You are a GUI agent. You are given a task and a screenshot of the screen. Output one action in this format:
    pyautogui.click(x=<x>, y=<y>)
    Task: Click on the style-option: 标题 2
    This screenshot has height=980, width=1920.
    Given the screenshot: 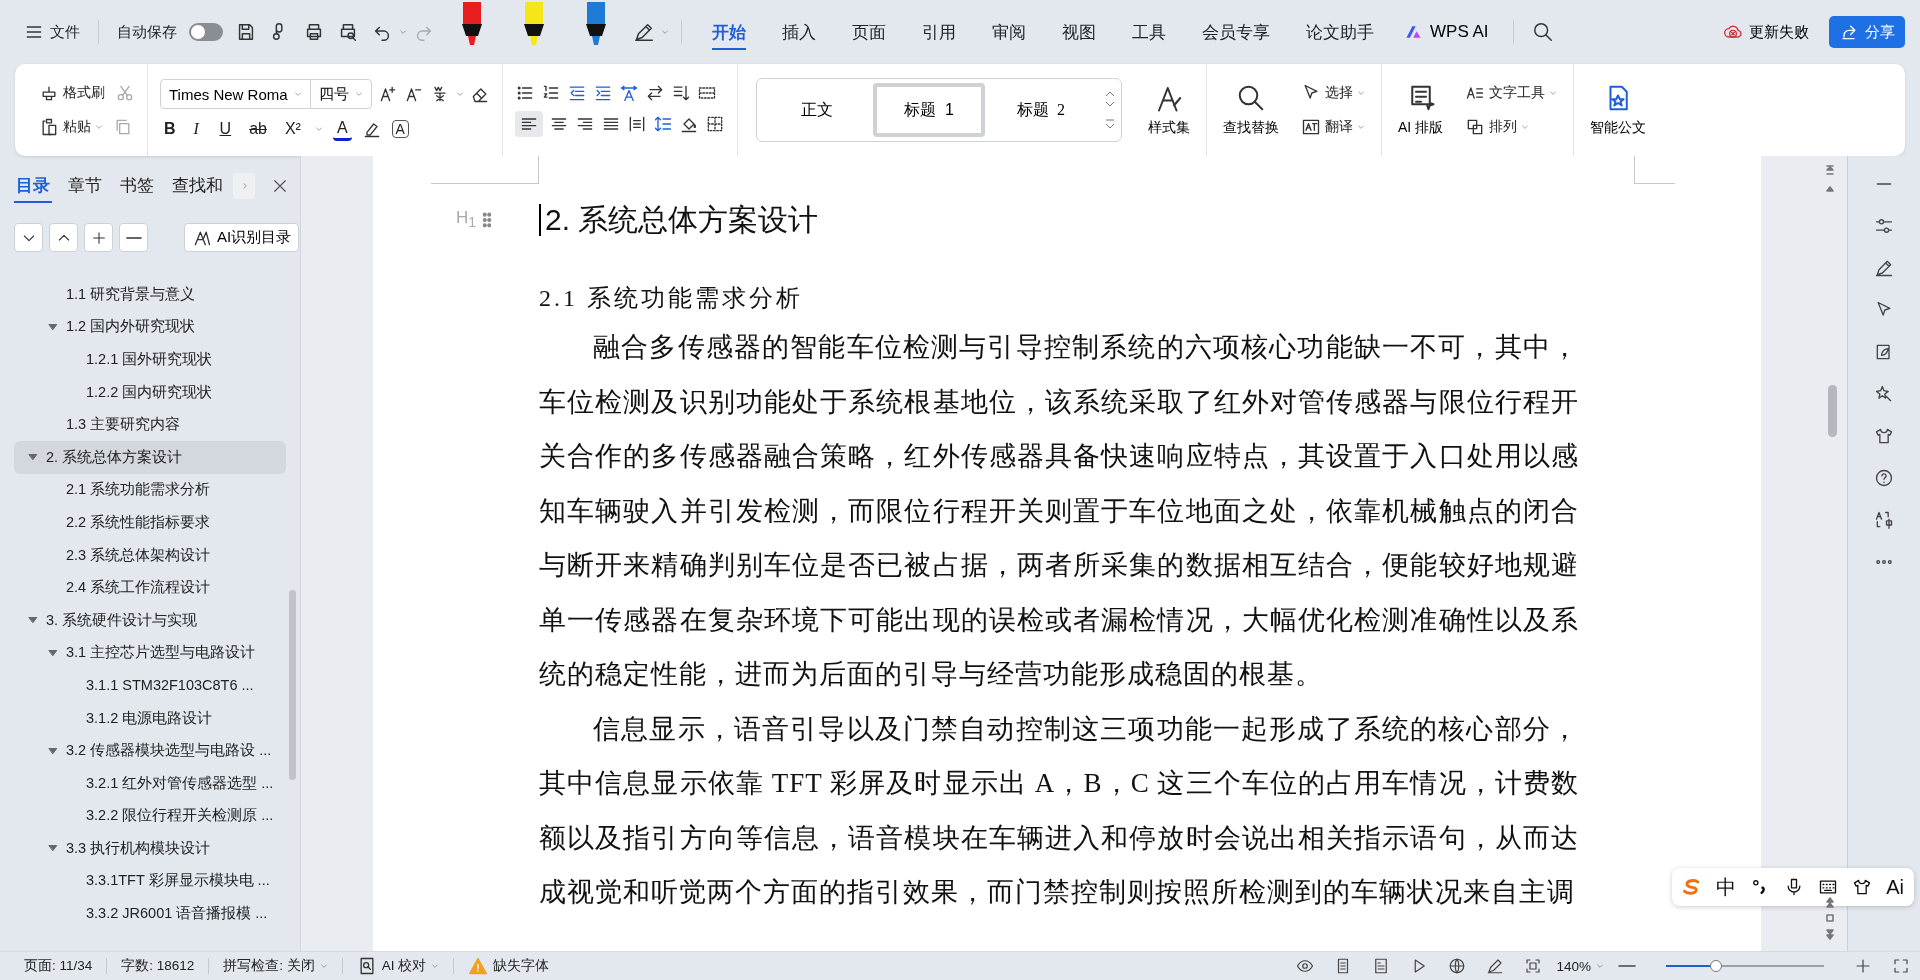 What is the action you would take?
    pyautogui.click(x=1041, y=110)
    